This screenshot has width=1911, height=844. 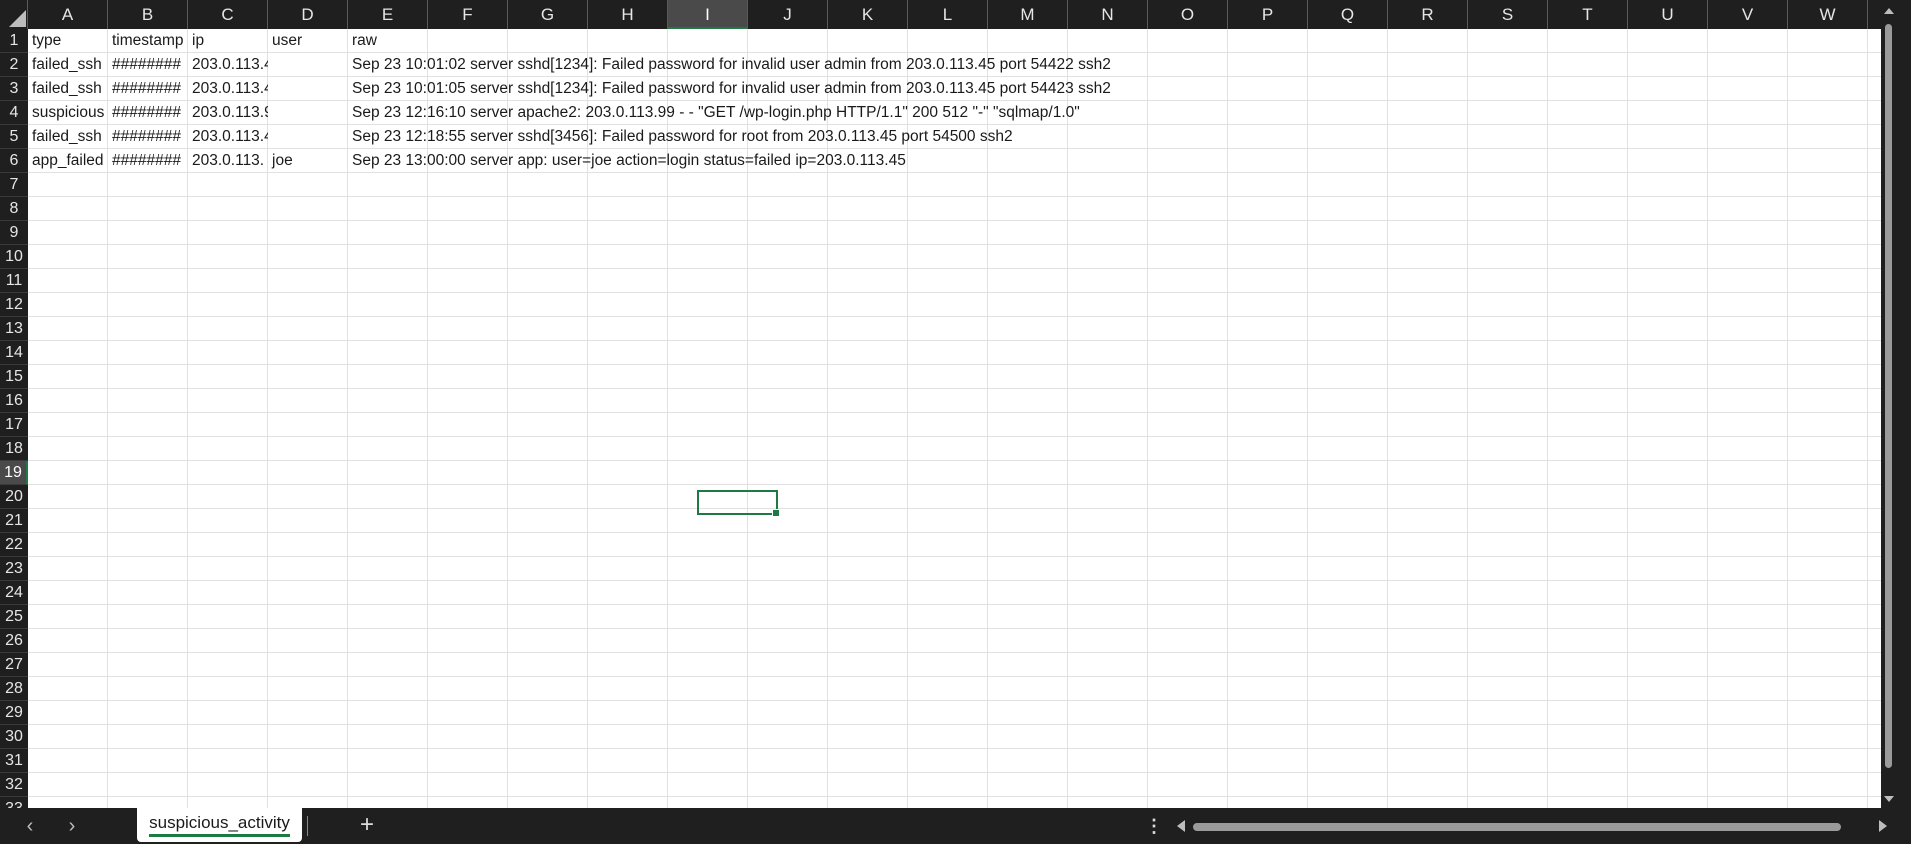 What do you see at coordinates (308, 14) in the screenshot?
I see `column-header-d: D` at bounding box center [308, 14].